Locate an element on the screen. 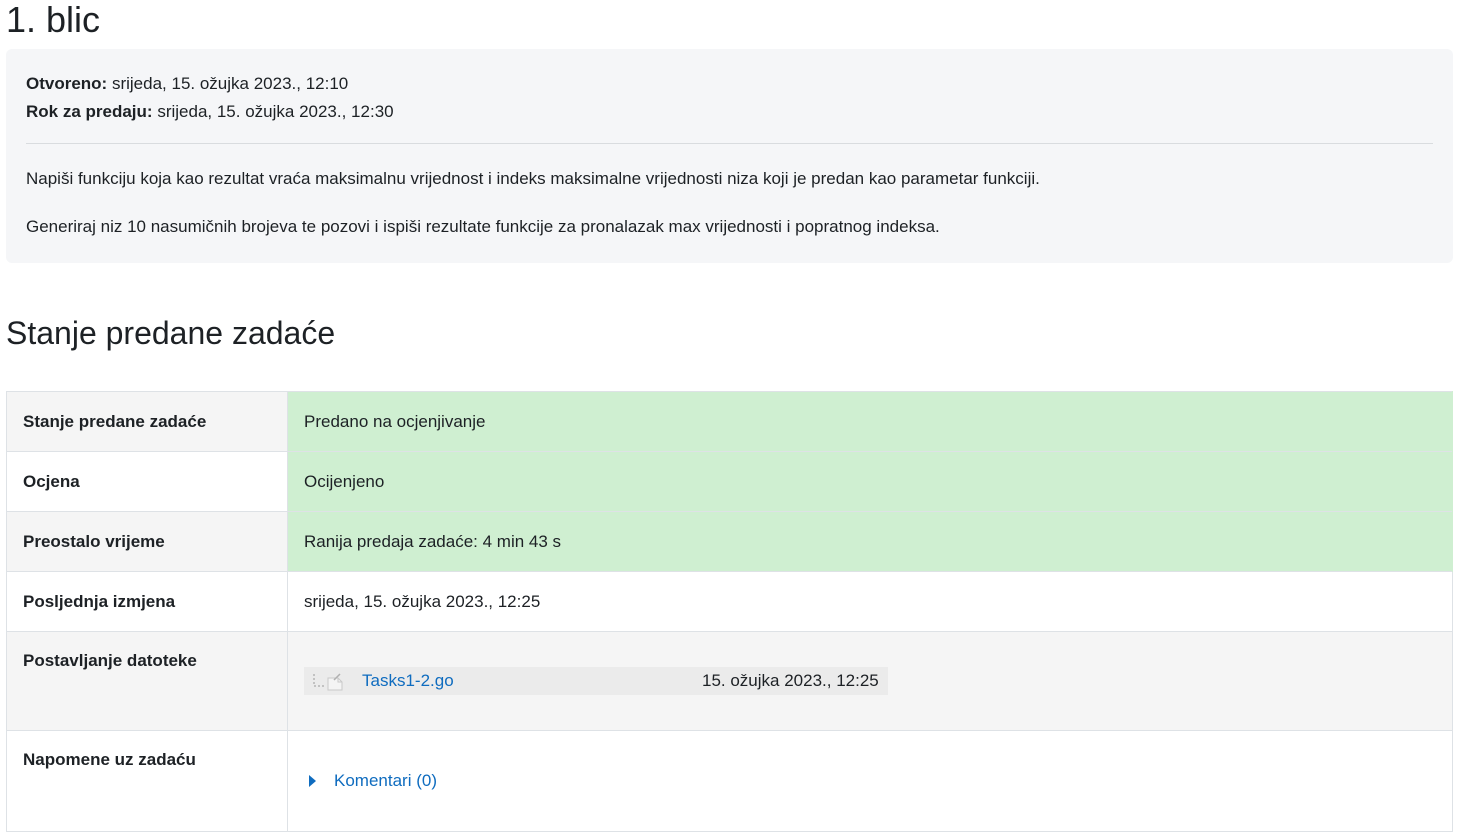  grade-status-value: Ocijenjeno is located at coordinates (870, 481).